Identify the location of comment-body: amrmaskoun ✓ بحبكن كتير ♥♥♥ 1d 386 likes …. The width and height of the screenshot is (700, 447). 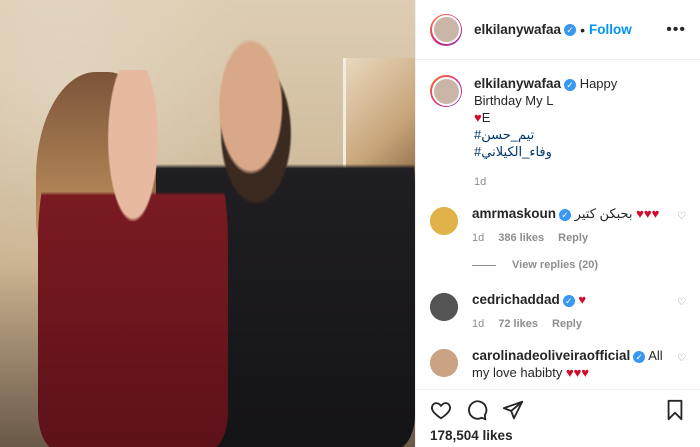
(579, 226).